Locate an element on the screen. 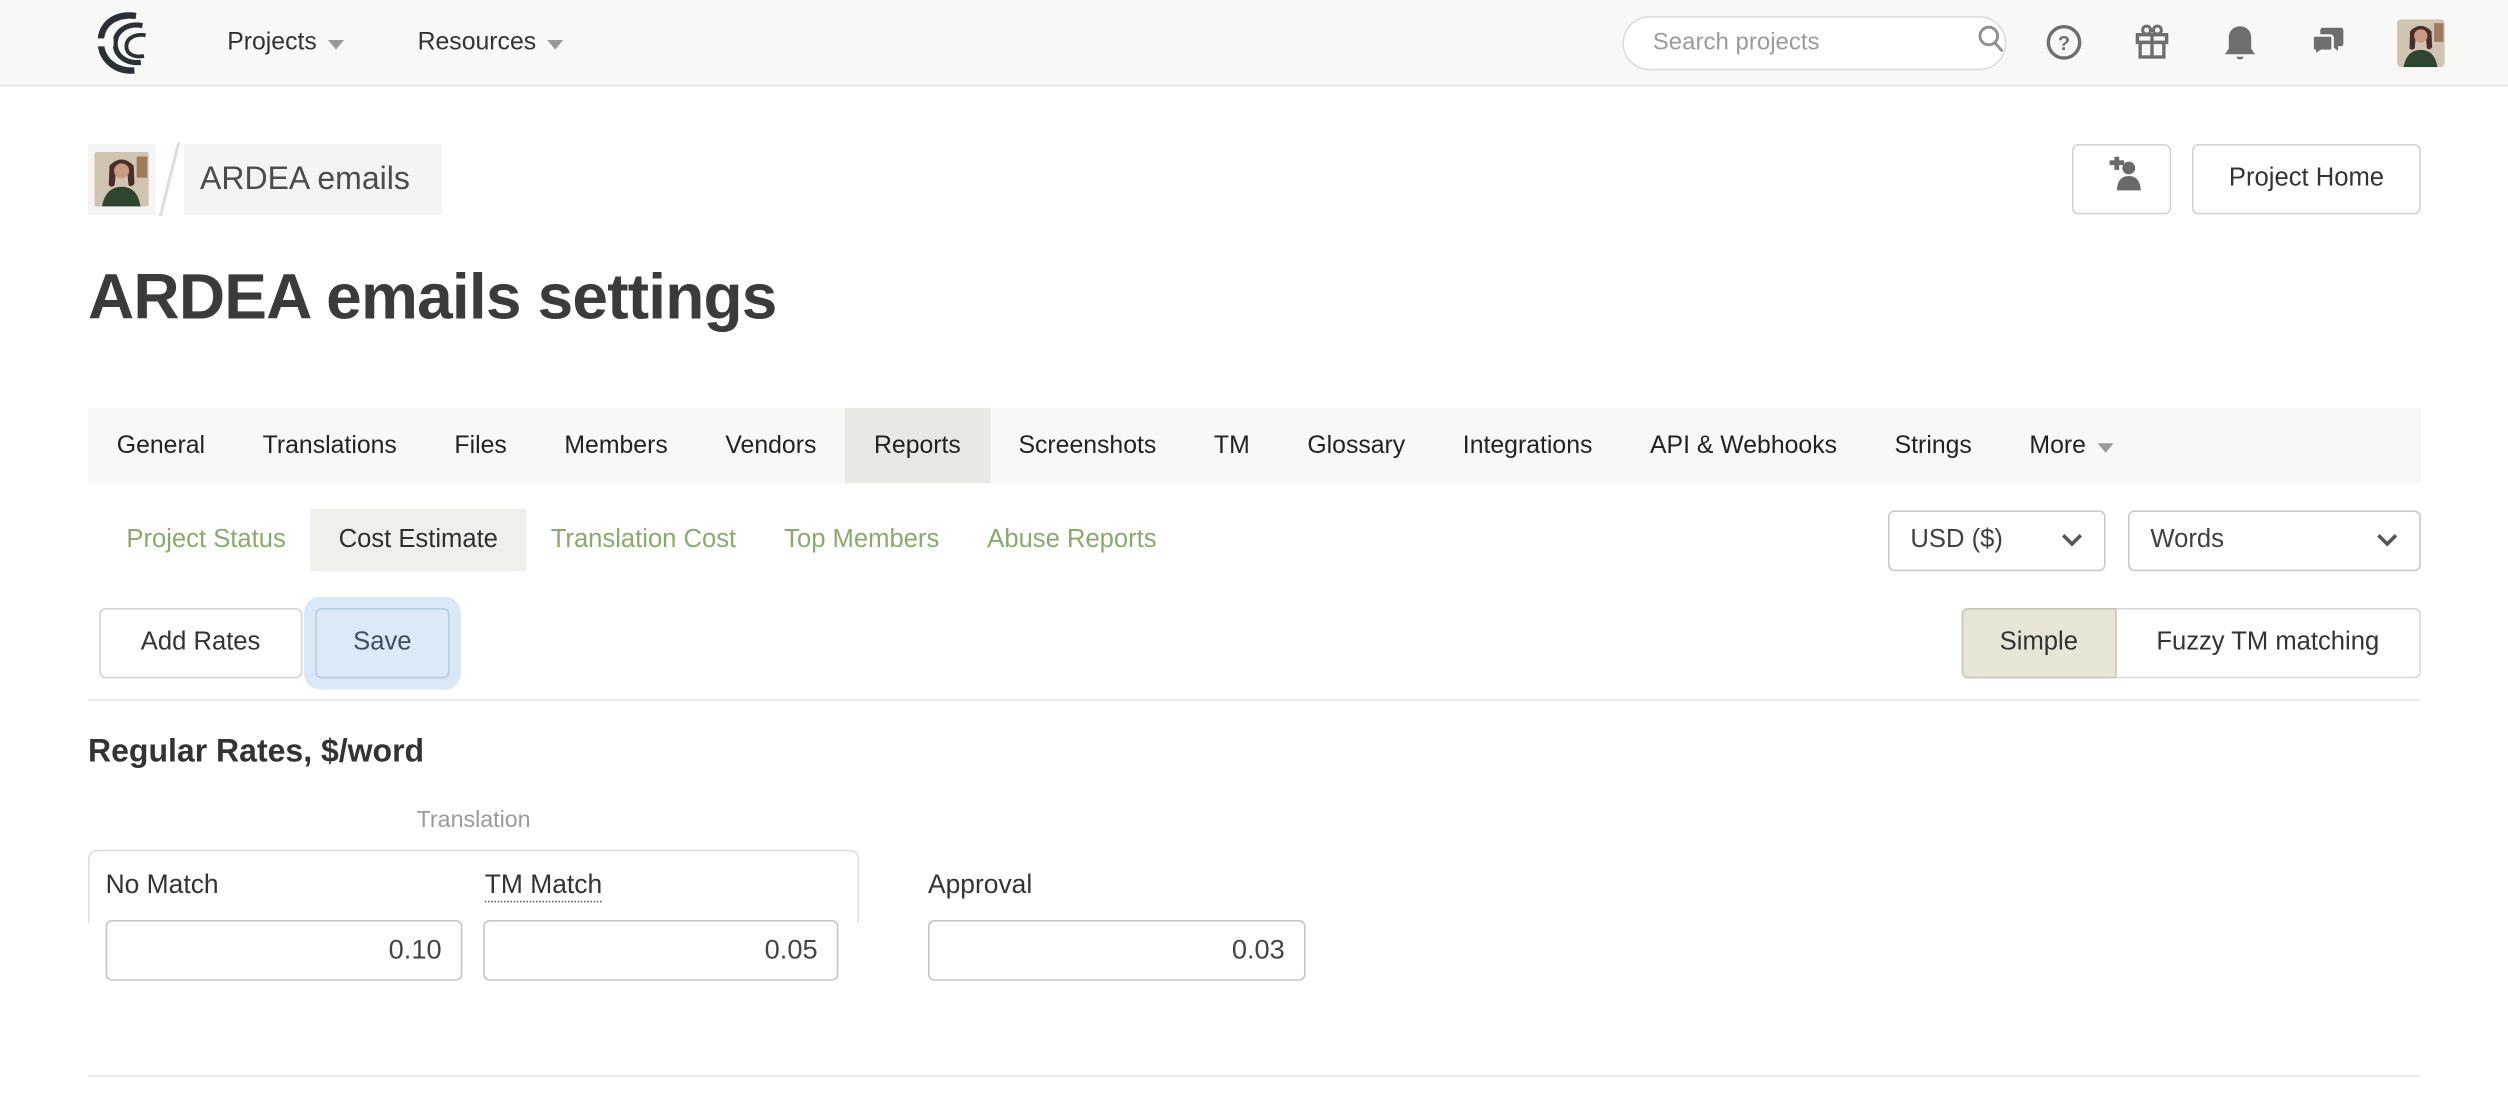  page-title: ARDEA emails settings is located at coordinates (432, 297).